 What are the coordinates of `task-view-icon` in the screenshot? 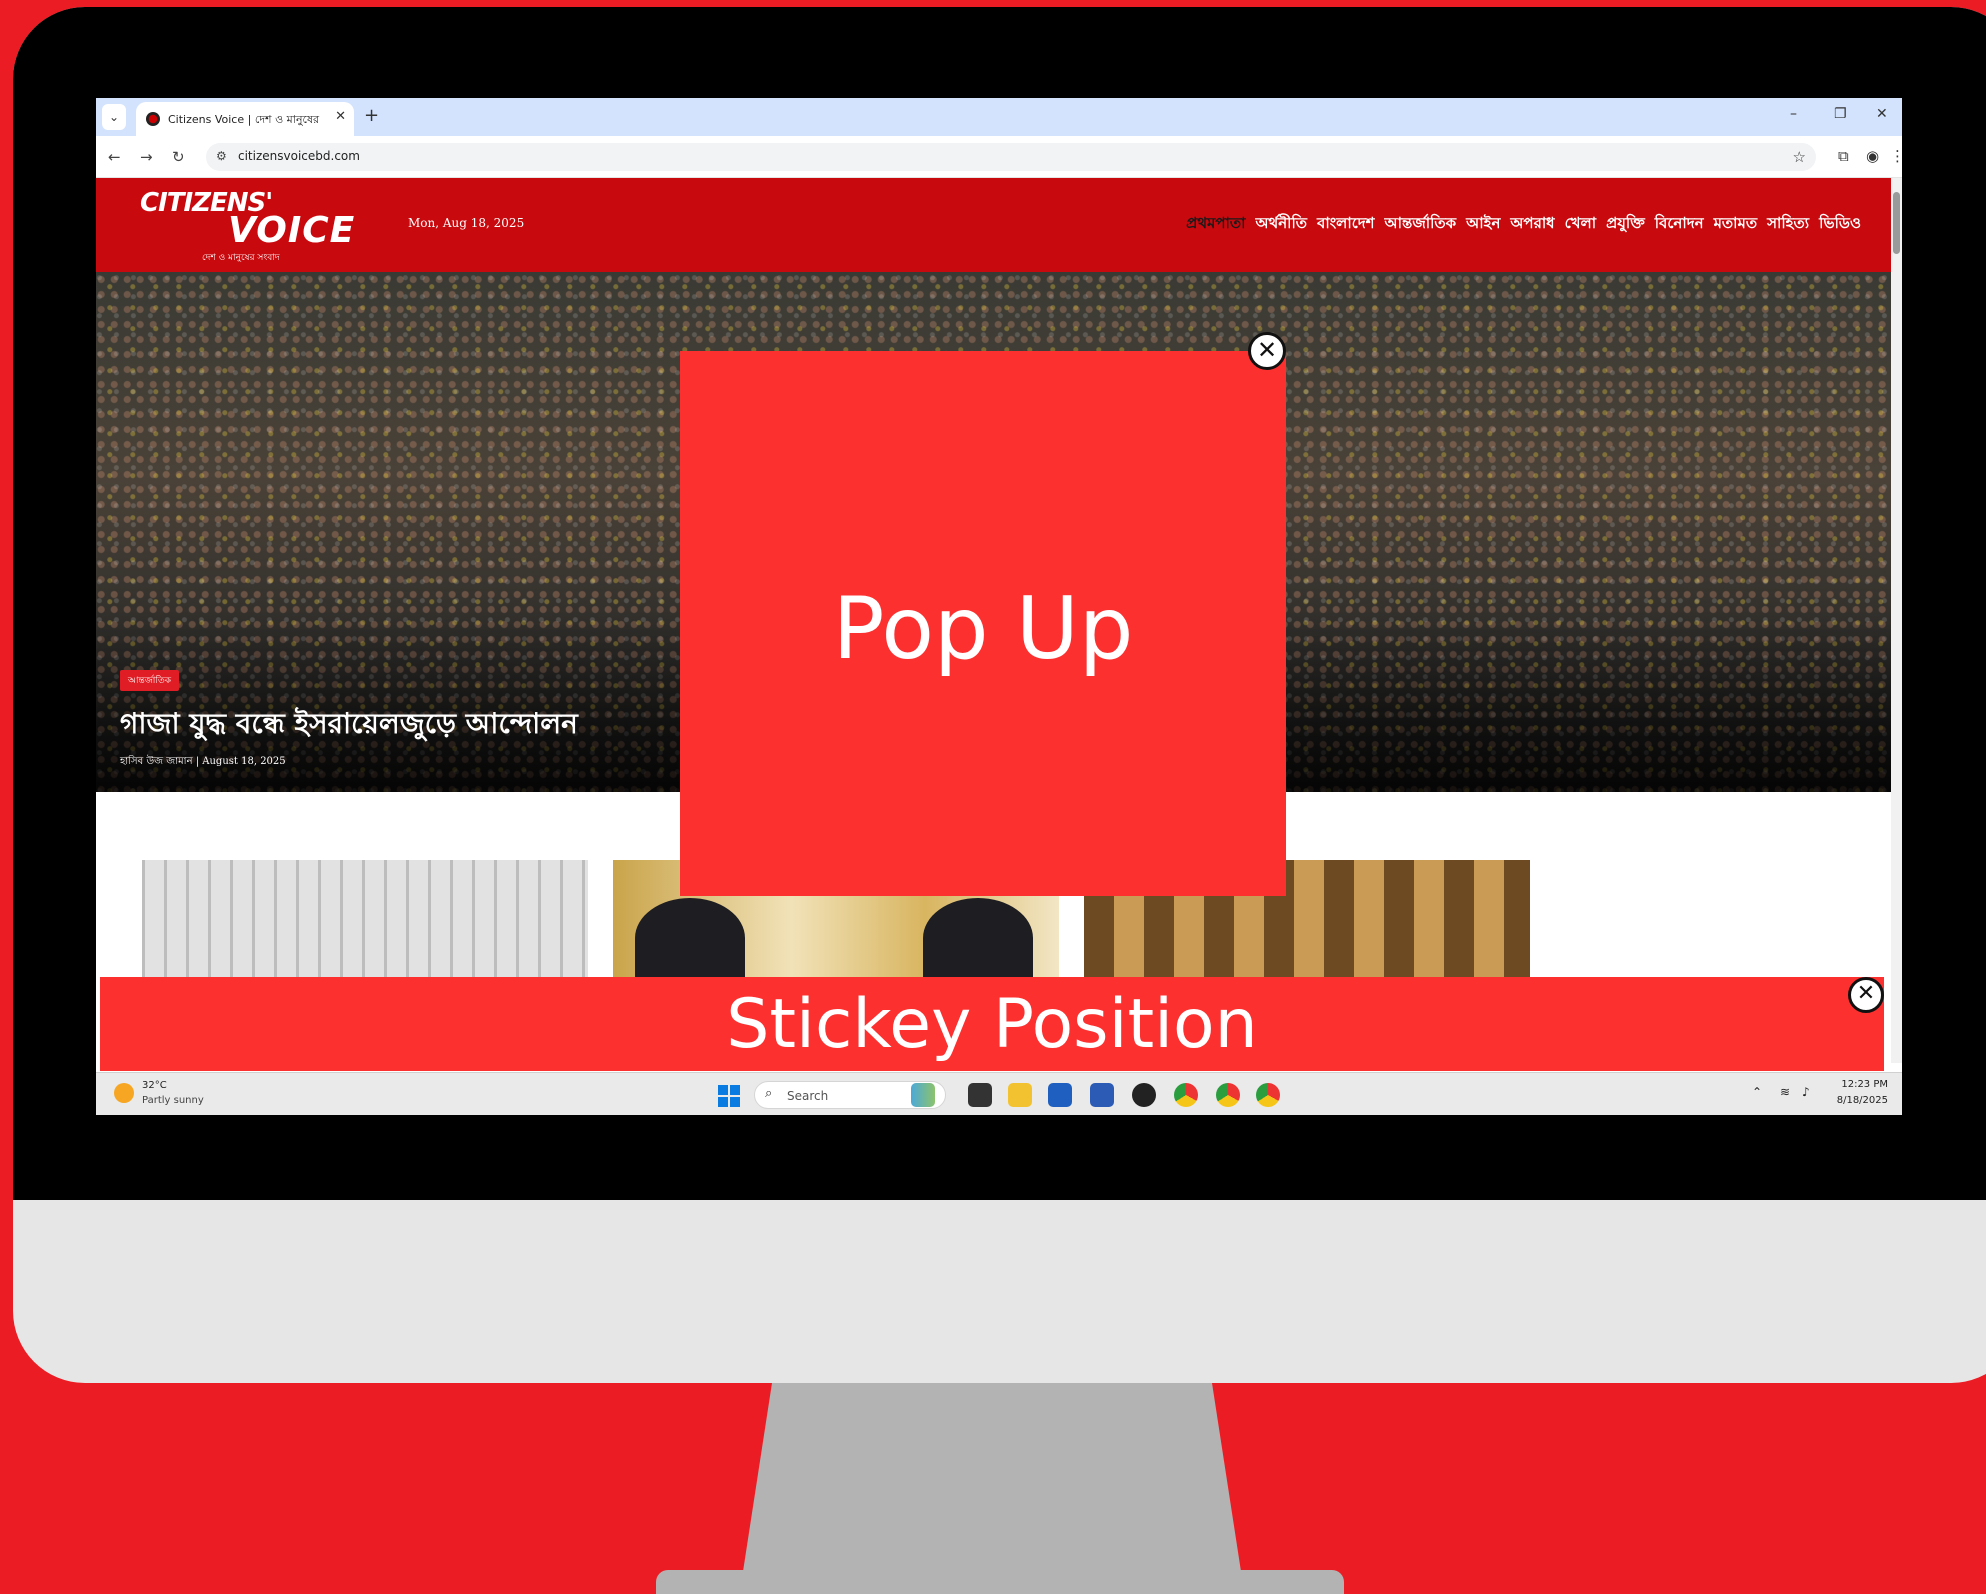 It's located at (980, 1095).